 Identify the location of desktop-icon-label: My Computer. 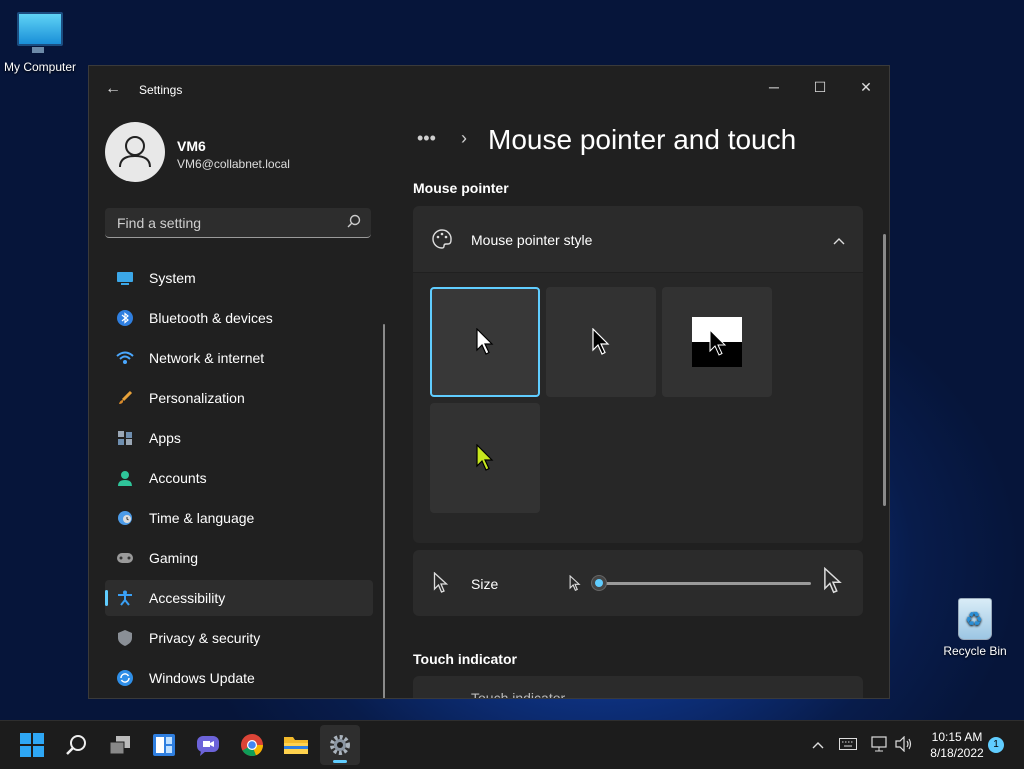
(40, 67).